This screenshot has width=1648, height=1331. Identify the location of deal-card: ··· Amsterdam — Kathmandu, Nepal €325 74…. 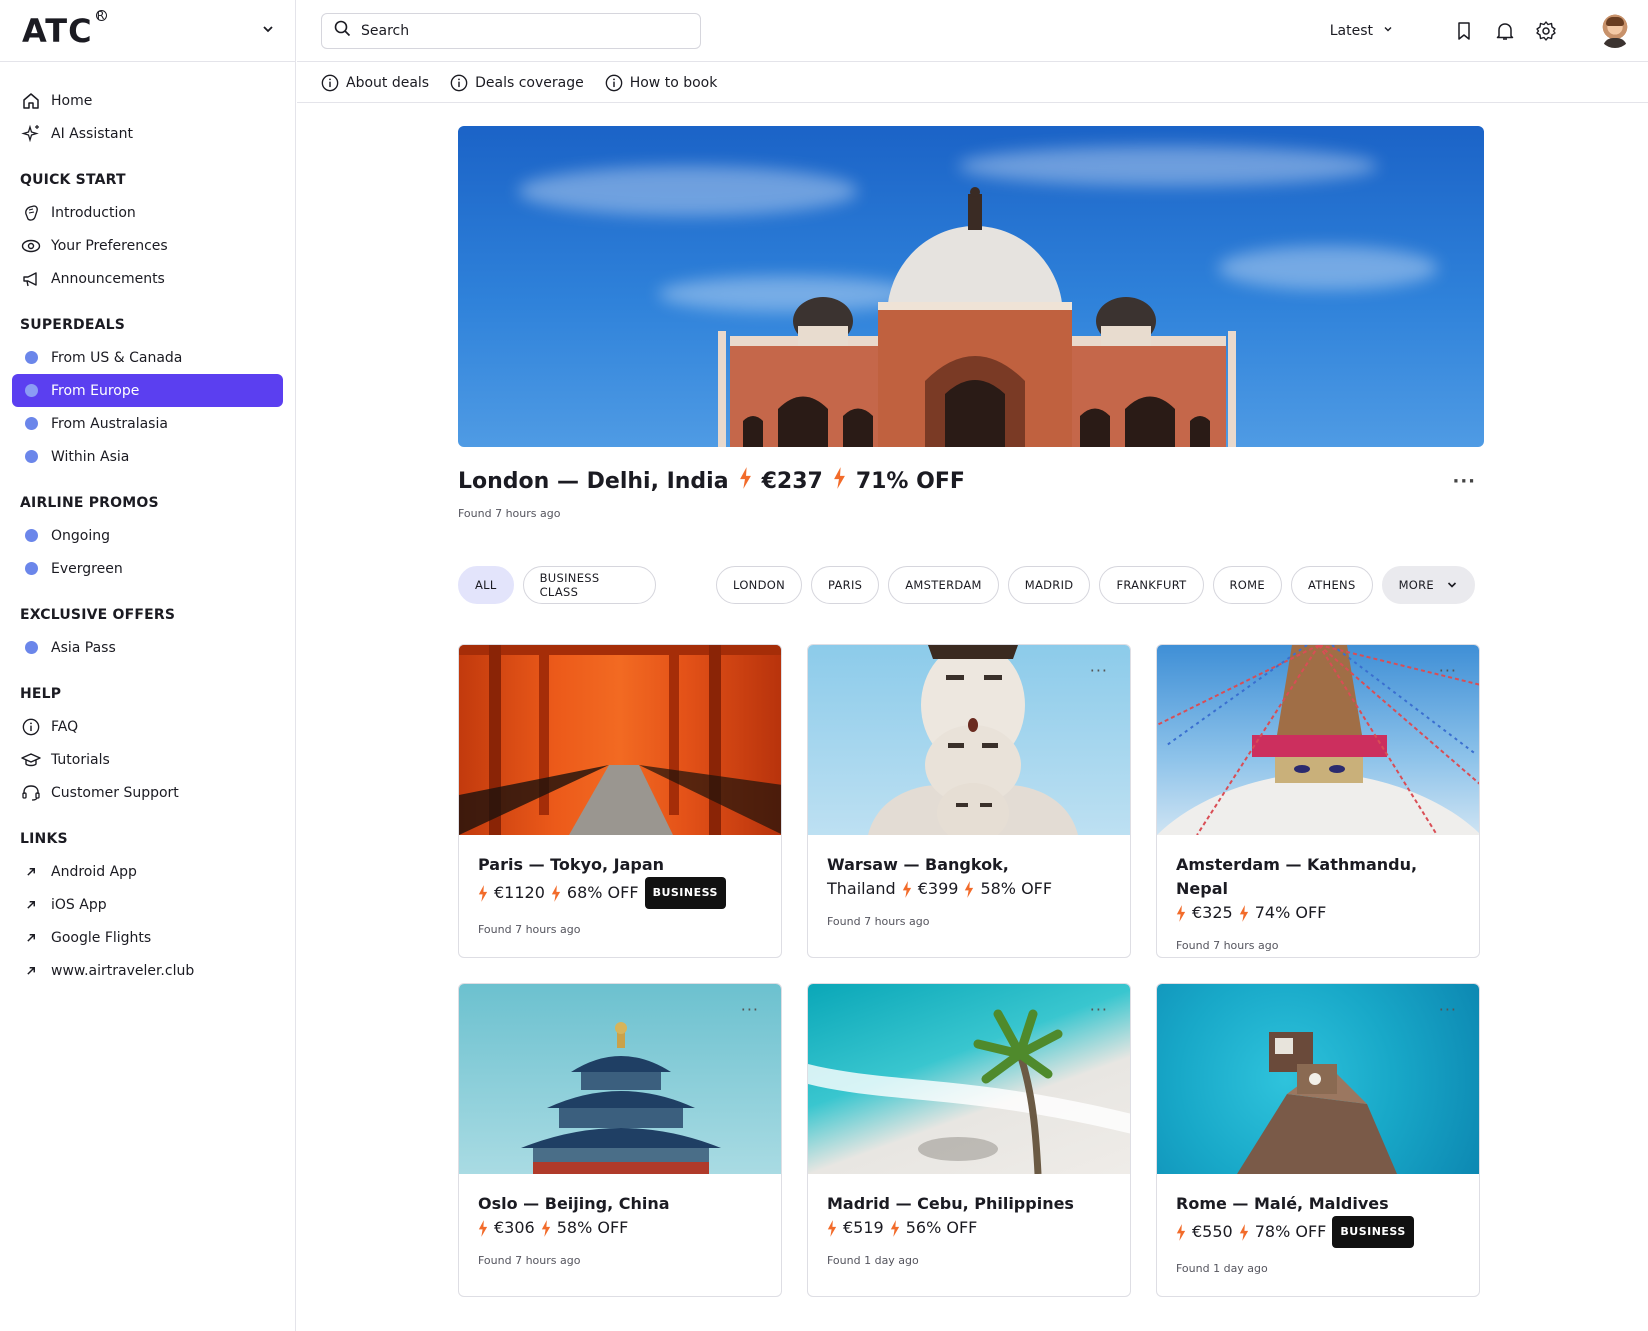
(1318, 801).